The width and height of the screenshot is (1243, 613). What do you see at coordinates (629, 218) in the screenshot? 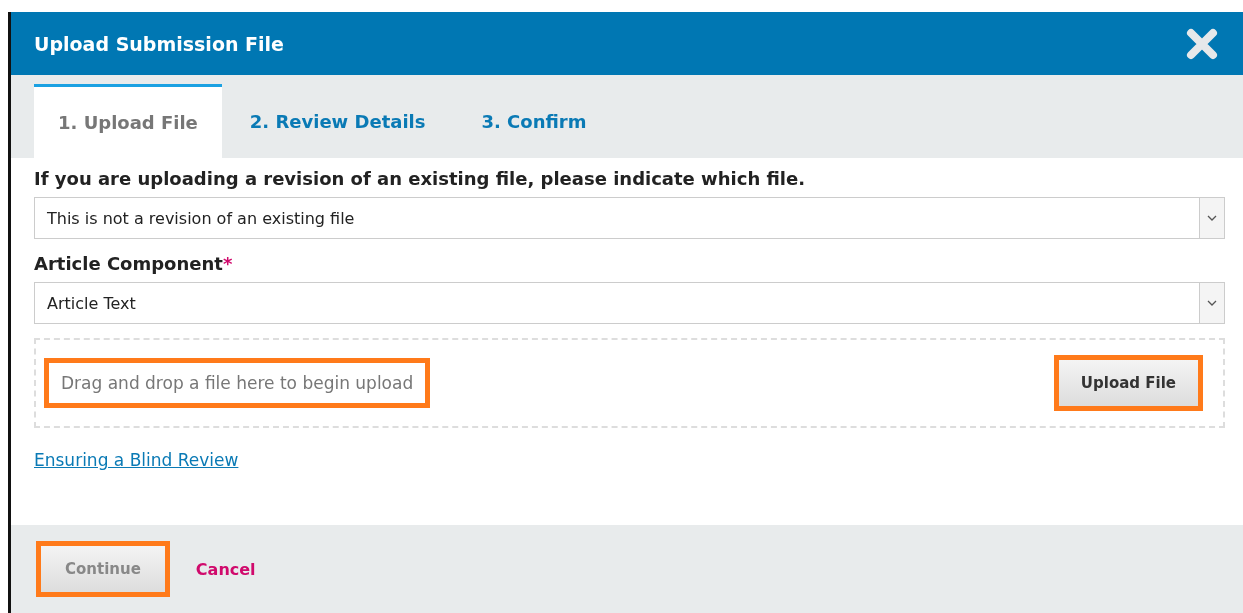
I see `select-field: This is not a revision of an existing file` at bounding box center [629, 218].